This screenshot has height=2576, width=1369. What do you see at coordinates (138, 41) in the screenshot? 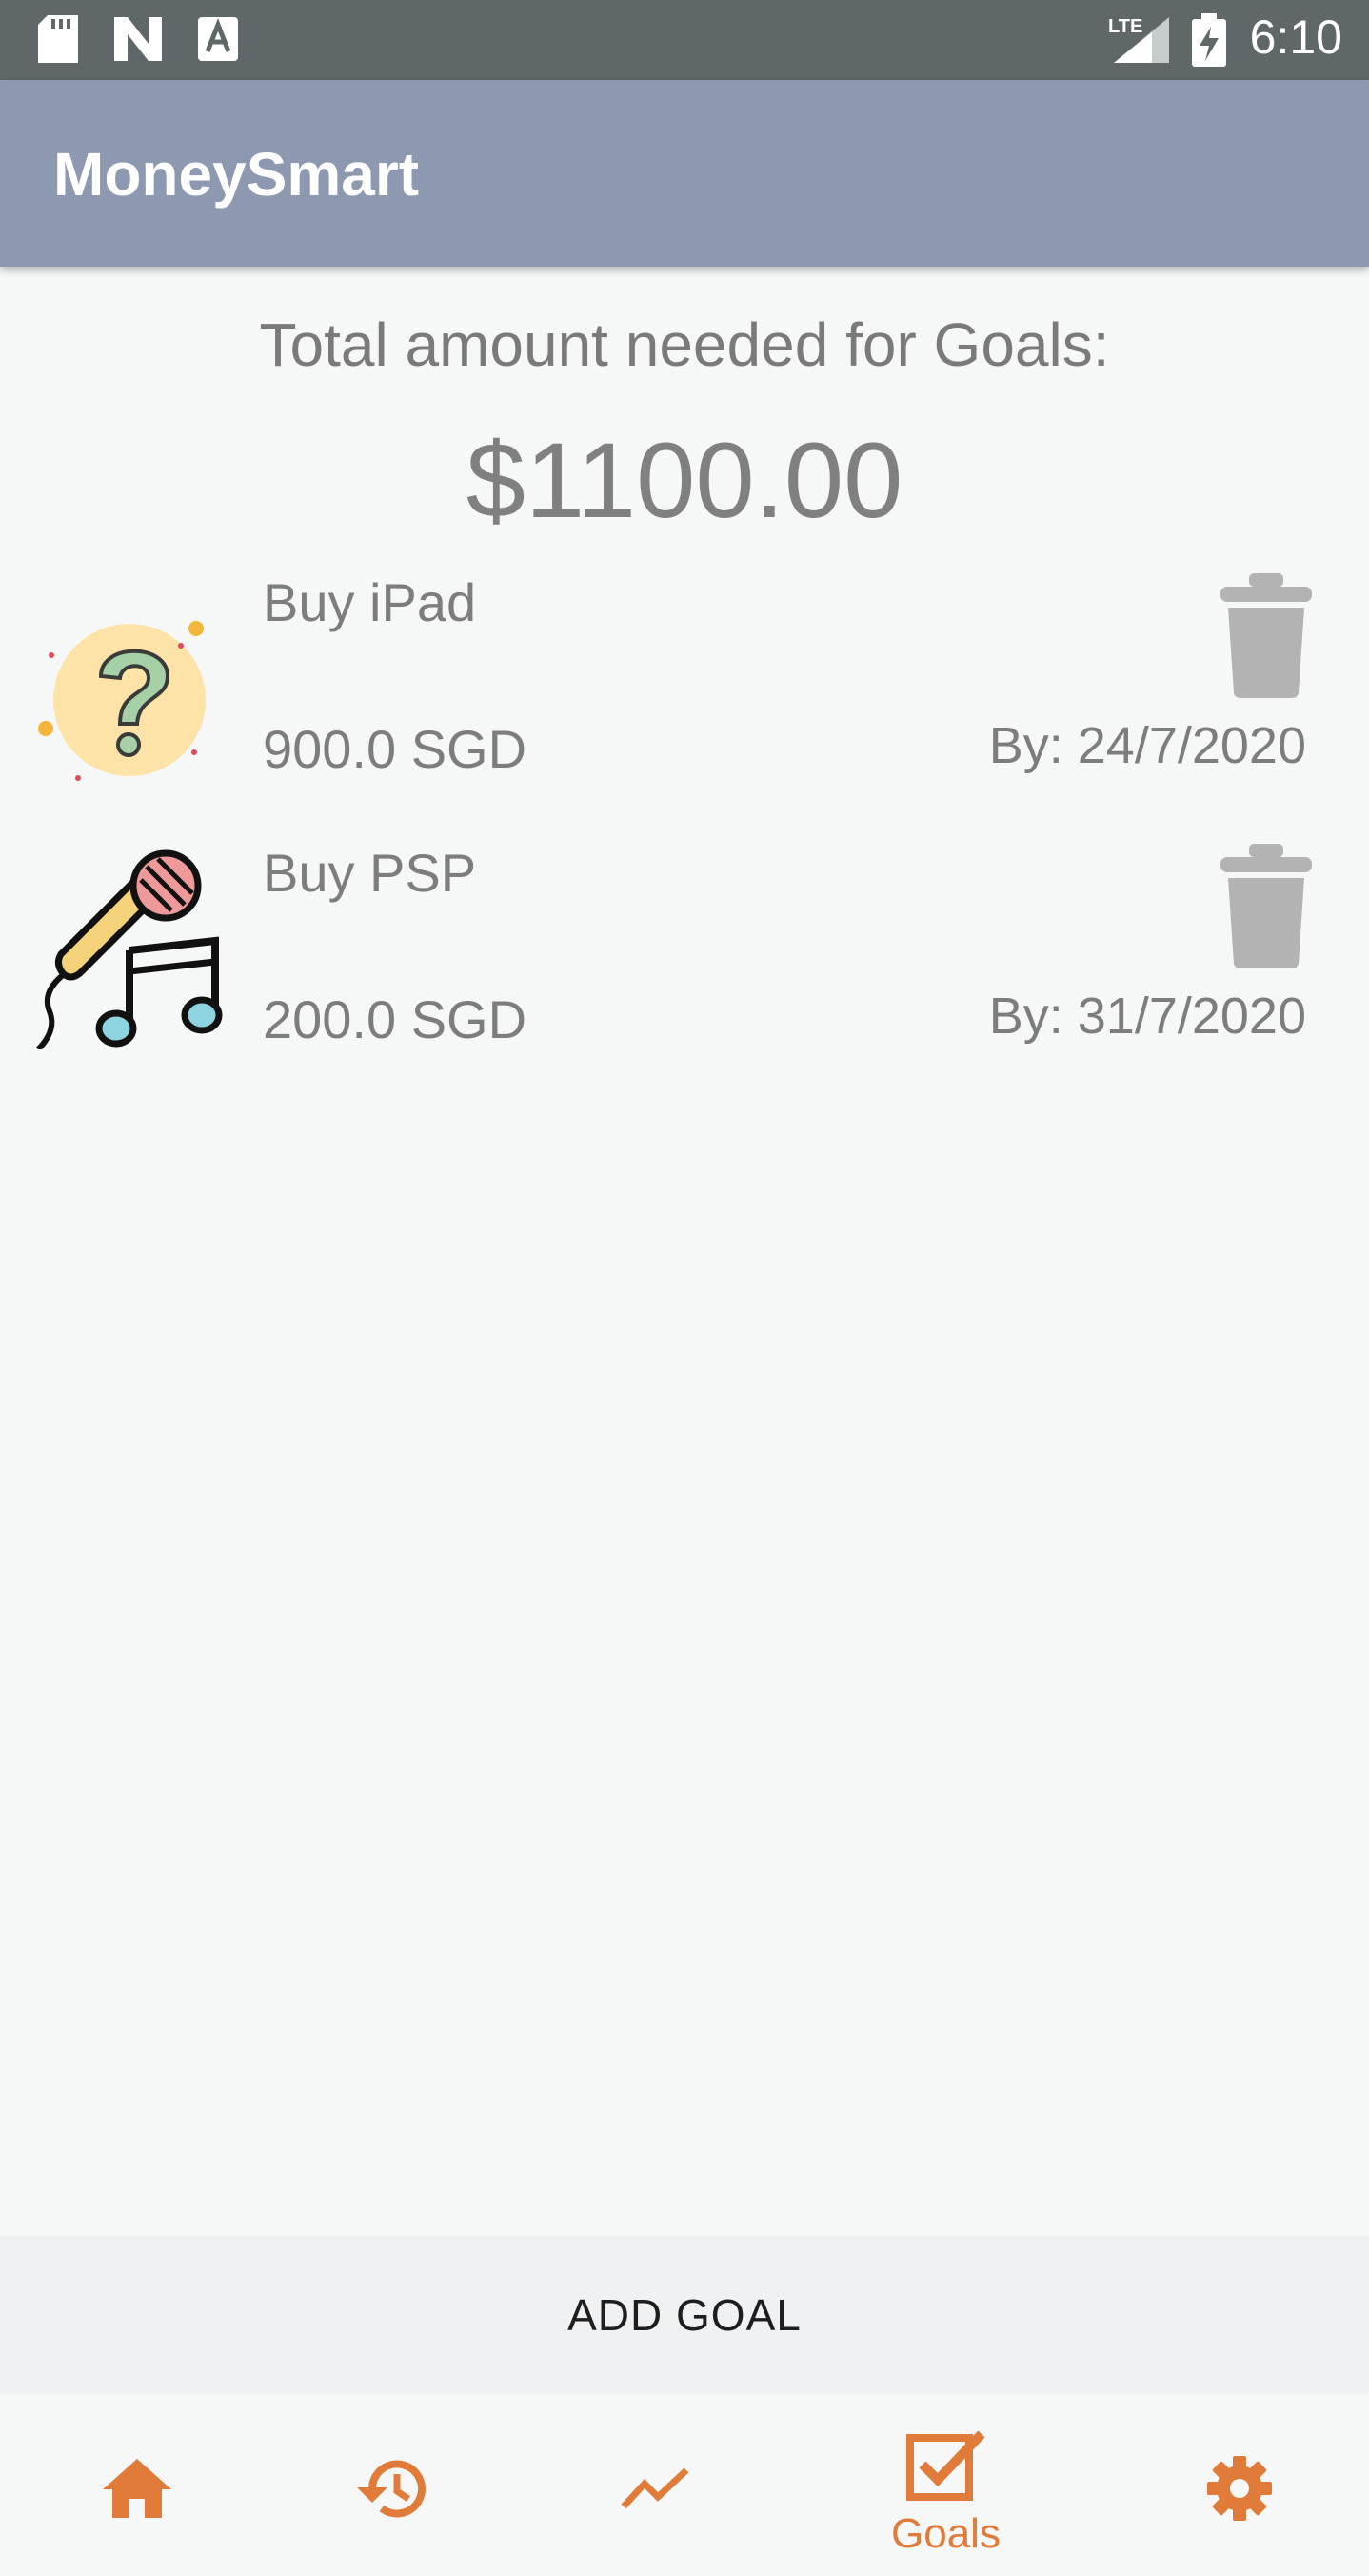
I see `n-icon` at bounding box center [138, 41].